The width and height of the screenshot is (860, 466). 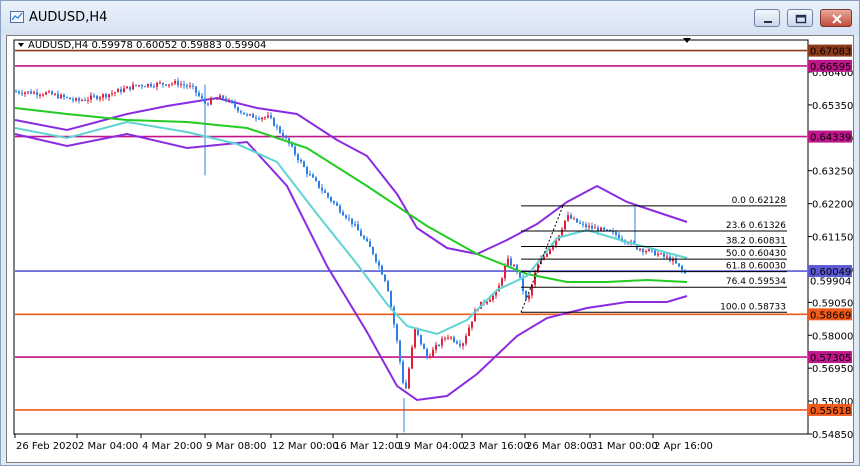 I want to click on fib-level-label: 38.2 0.60831, so click(x=756, y=242).